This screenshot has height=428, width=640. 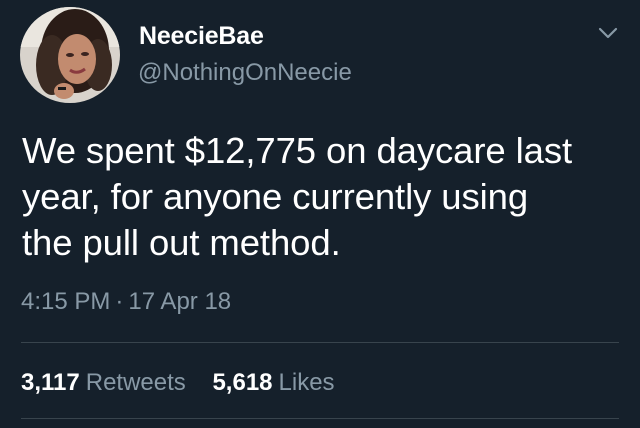 What do you see at coordinates (201, 36) in the screenshot?
I see `display-name: NeecieBae` at bounding box center [201, 36].